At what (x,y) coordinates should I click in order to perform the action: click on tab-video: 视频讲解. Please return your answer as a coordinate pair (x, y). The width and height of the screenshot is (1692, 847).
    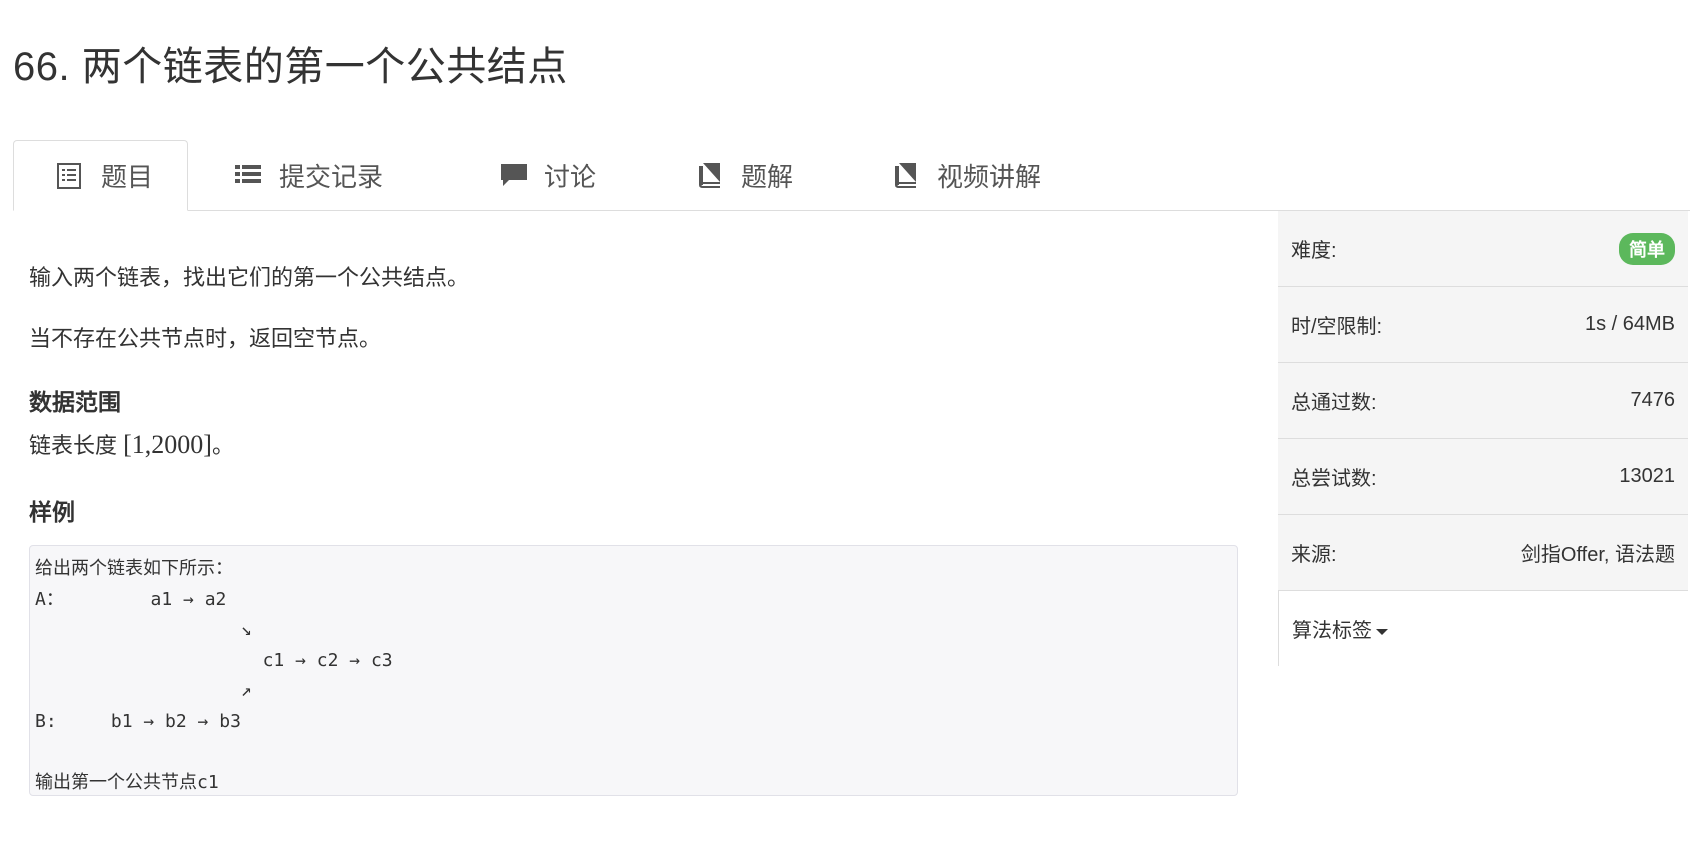
    Looking at the image, I should click on (978, 175).